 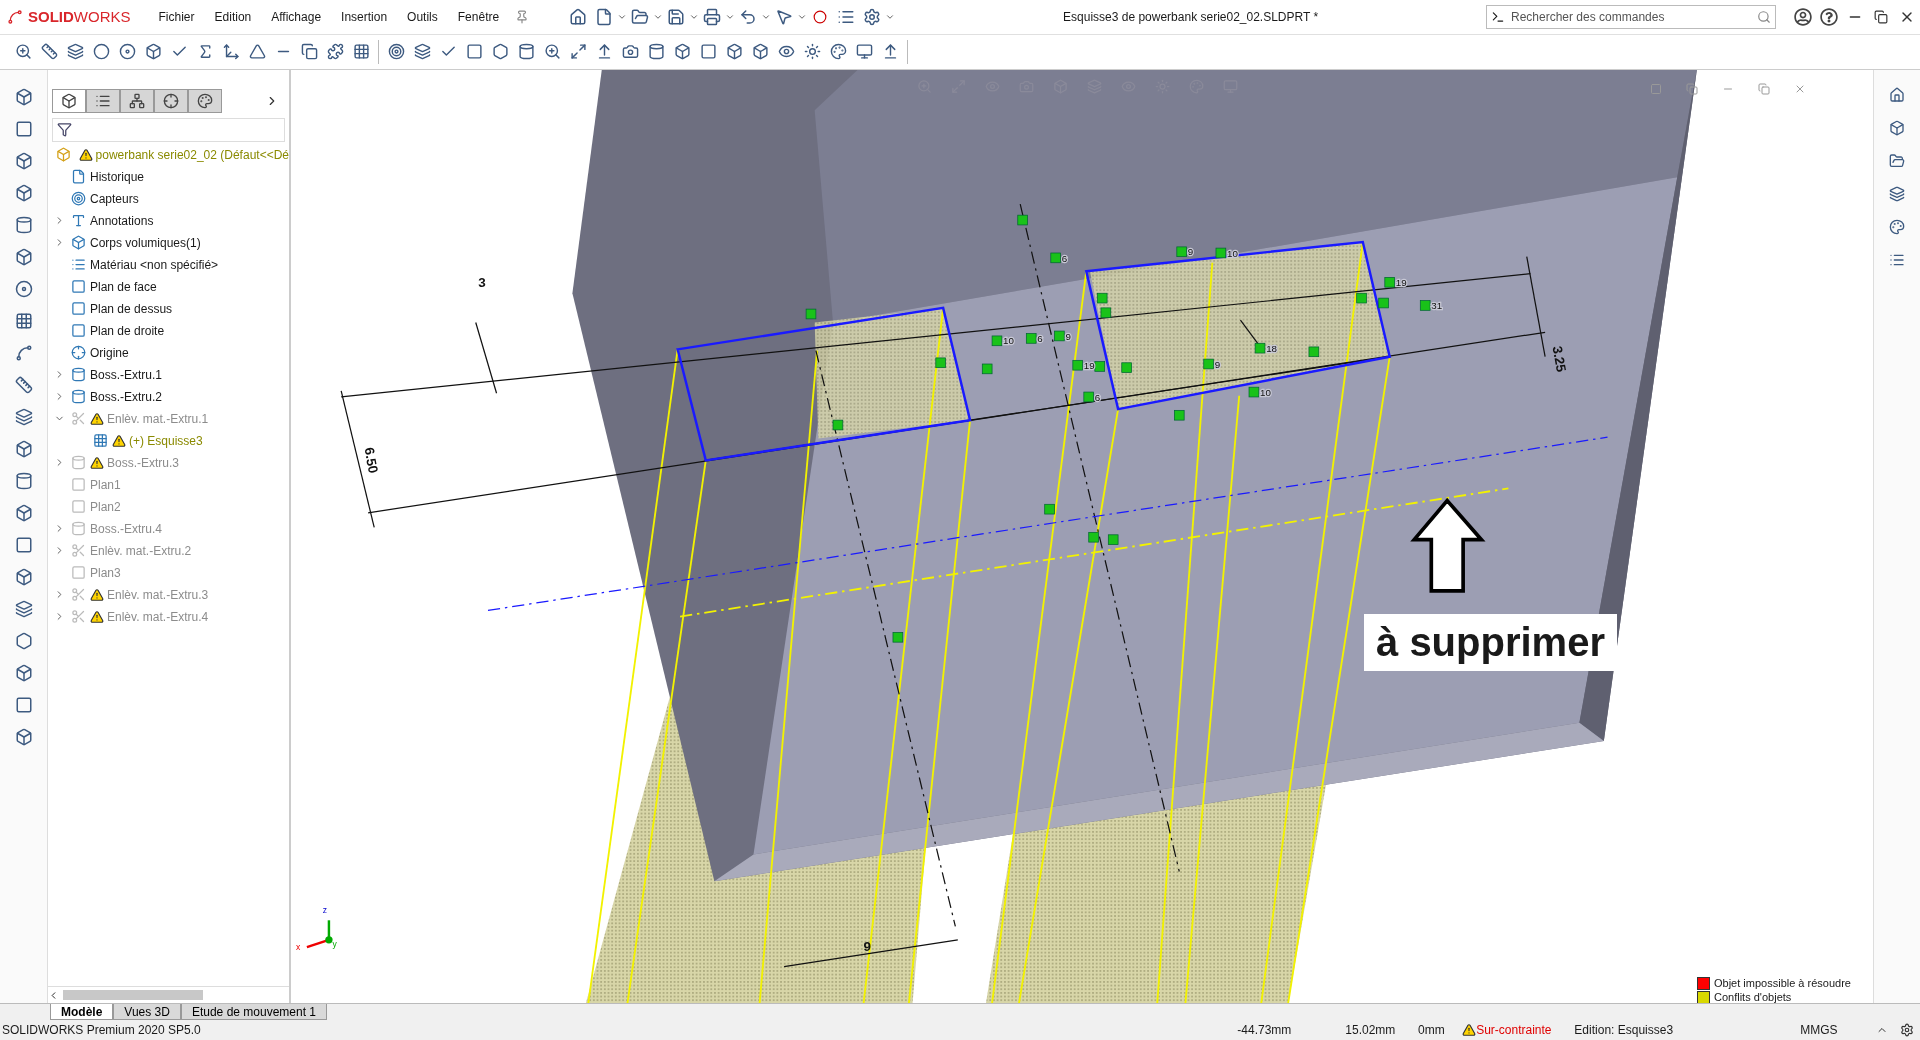 I want to click on edit-mode: Edition: Esquisse3, so click(x=1624, y=1030).